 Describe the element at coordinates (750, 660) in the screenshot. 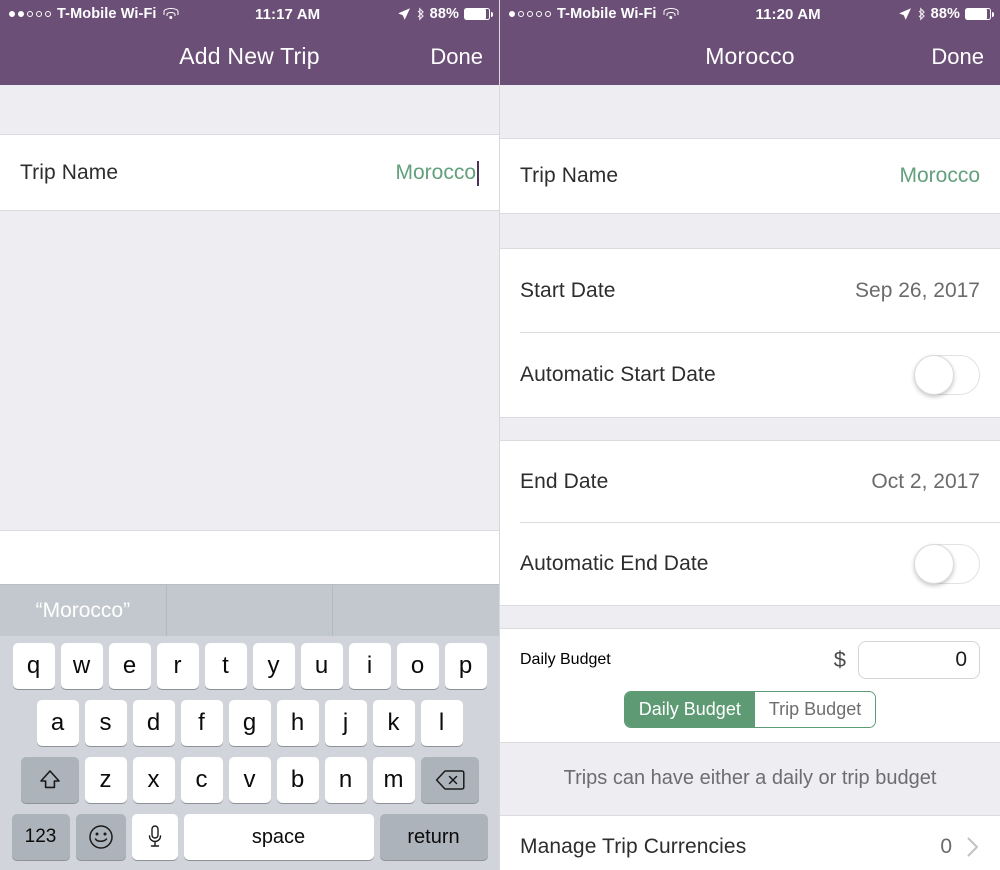

I see `daily-budget-row: Daily Budget $ 0` at that location.